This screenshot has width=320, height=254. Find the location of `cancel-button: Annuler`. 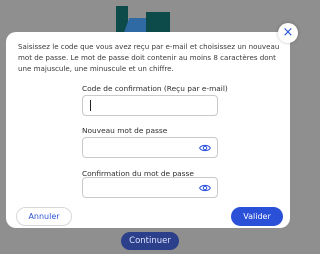

cancel-button: Annuler is located at coordinates (44, 216).